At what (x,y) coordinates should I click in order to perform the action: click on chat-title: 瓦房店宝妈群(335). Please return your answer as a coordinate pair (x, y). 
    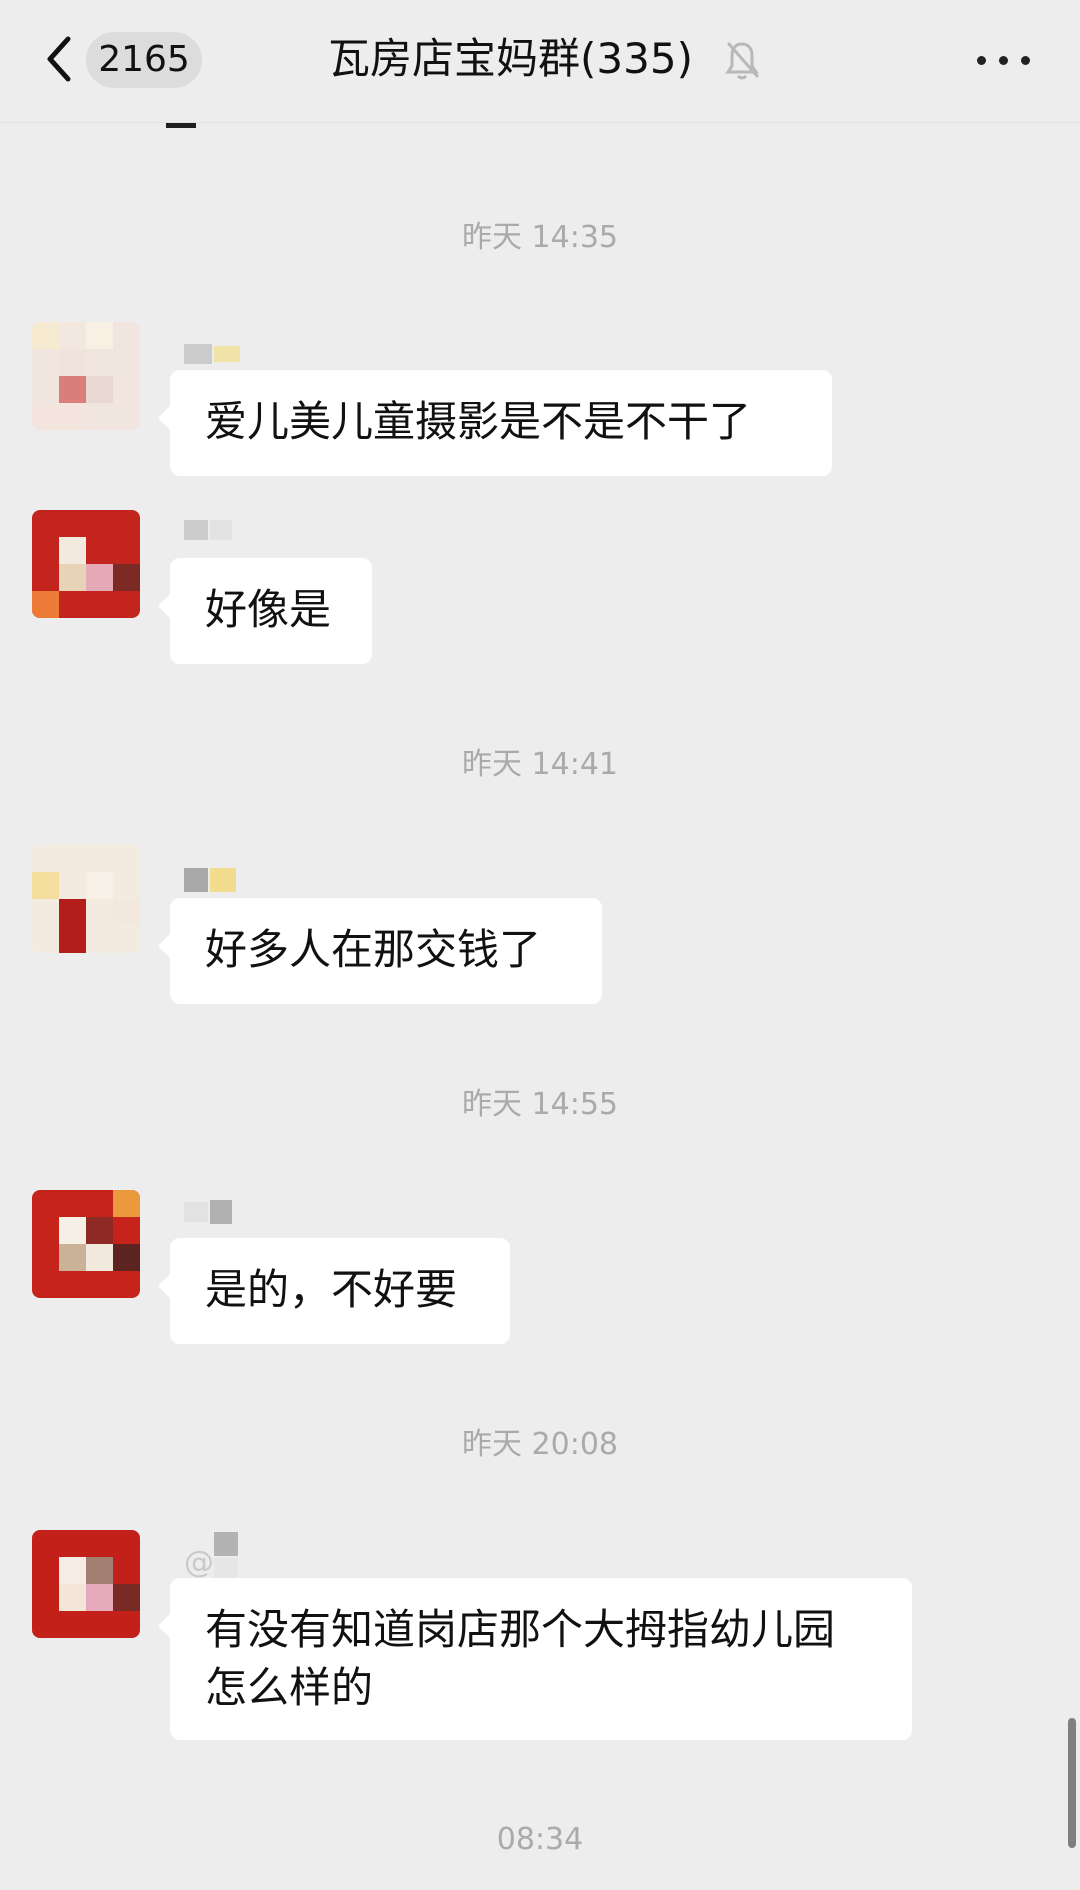
    Looking at the image, I should click on (510, 58).